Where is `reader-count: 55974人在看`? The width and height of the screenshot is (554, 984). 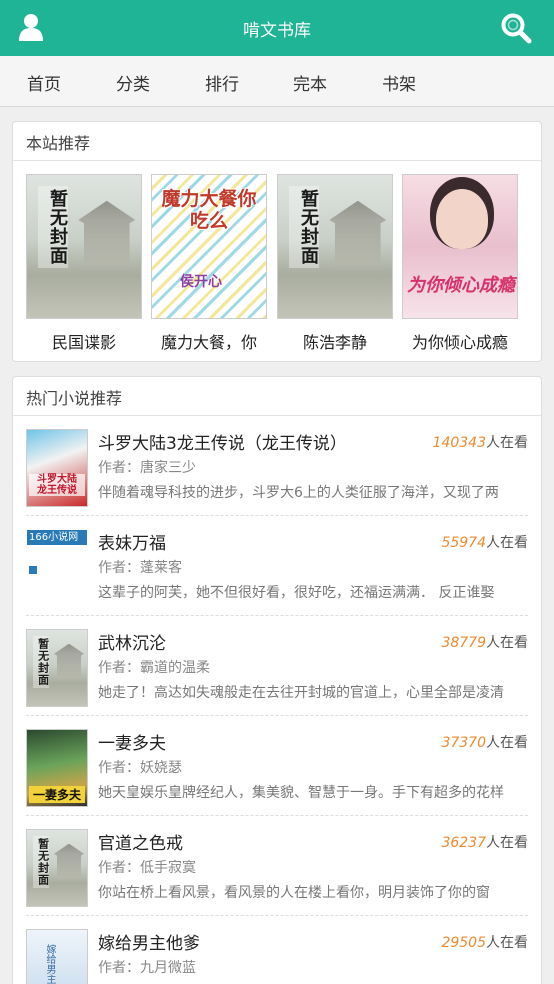
reader-count: 55974人在看 is located at coordinates (484, 543).